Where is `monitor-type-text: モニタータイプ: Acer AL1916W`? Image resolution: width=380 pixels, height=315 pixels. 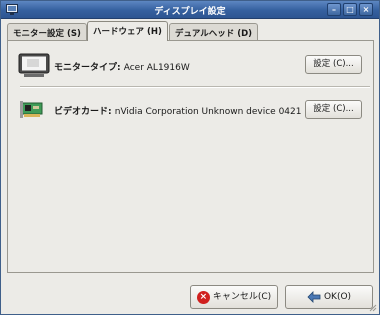 monitor-type-text: モニタータイプ: Acer AL1916W is located at coordinates (122, 66).